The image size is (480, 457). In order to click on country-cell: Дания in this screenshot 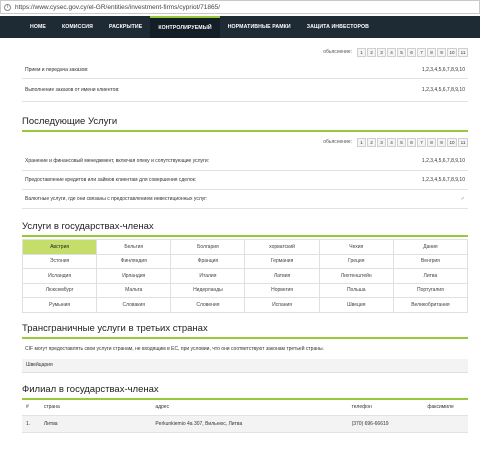, I will do `click(430, 247)`.